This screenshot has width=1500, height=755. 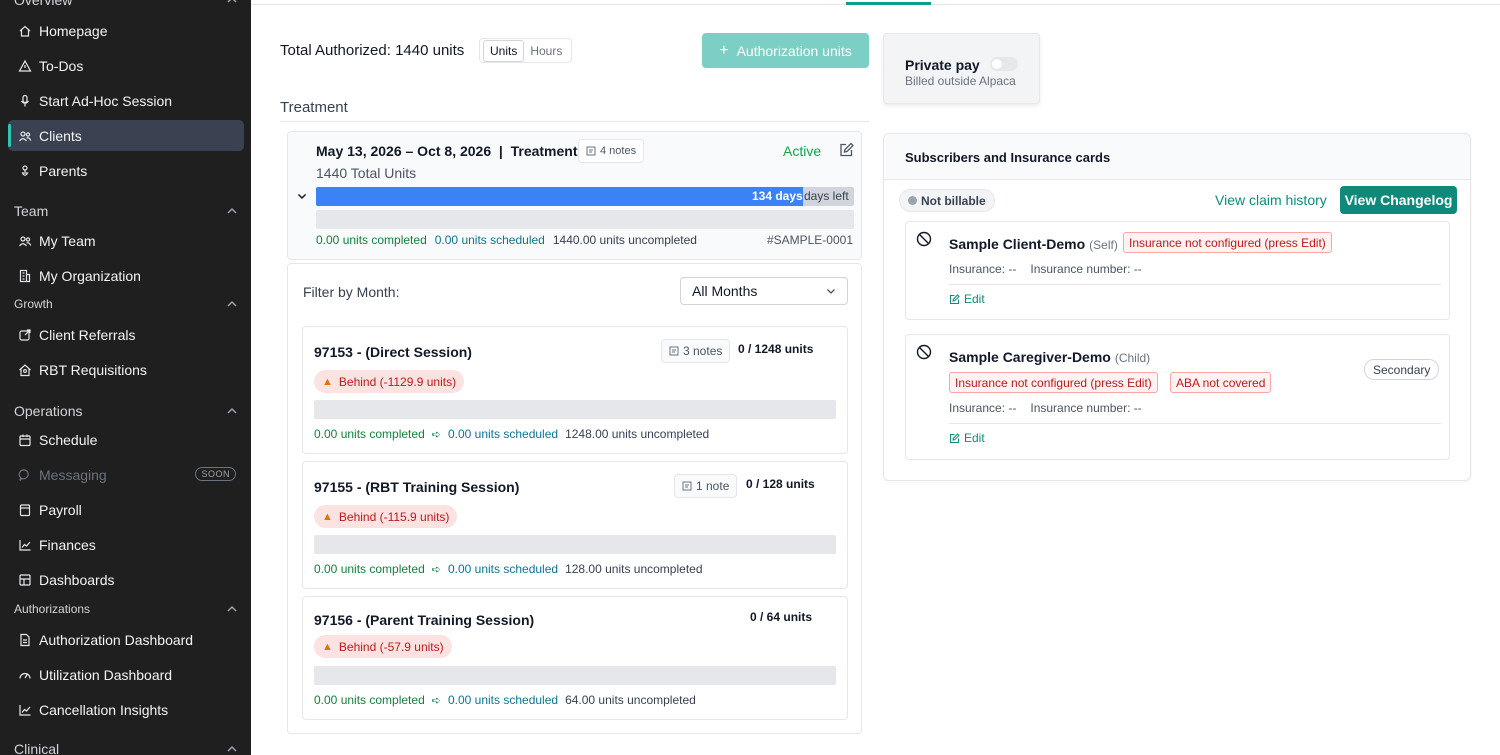 What do you see at coordinates (546, 51) in the screenshot?
I see `hours-toggle-option: Hours` at bounding box center [546, 51].